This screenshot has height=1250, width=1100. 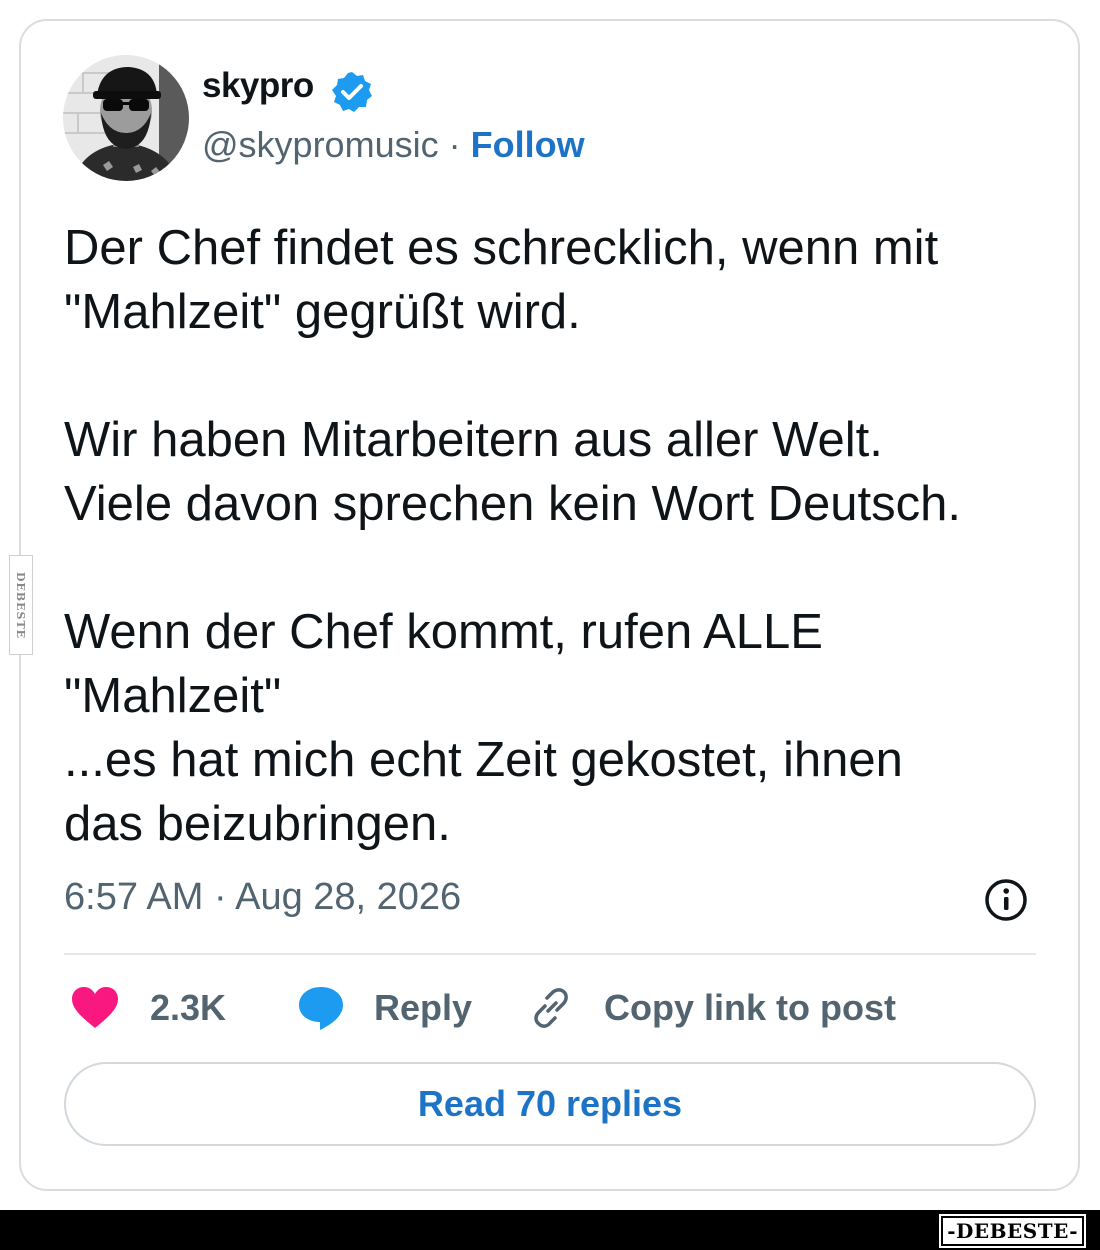 What do you see at coordinates (95, 1007) in the screenshot?
I see `heart-icon` at bounding box center [95, 1007].